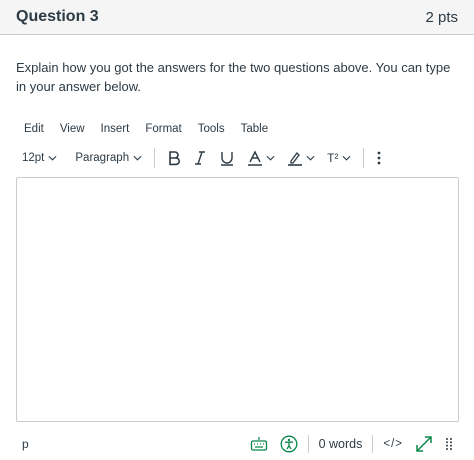 The width and height of the screenshot is (474, 460). I want to click on underline-icon, so click(227, 159).